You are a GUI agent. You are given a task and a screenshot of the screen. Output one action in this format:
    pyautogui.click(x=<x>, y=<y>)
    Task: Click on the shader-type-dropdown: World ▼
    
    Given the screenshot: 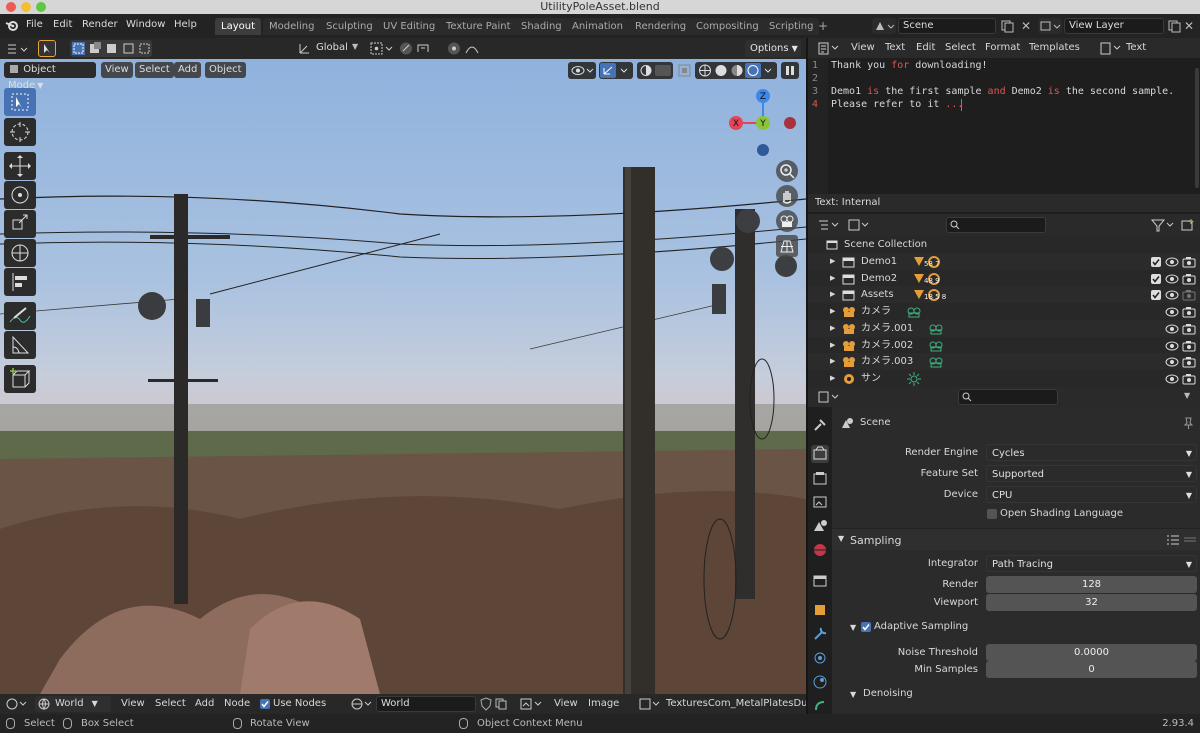 What is the action you would take?
    pyautogui.click(x=73, y=704)
    